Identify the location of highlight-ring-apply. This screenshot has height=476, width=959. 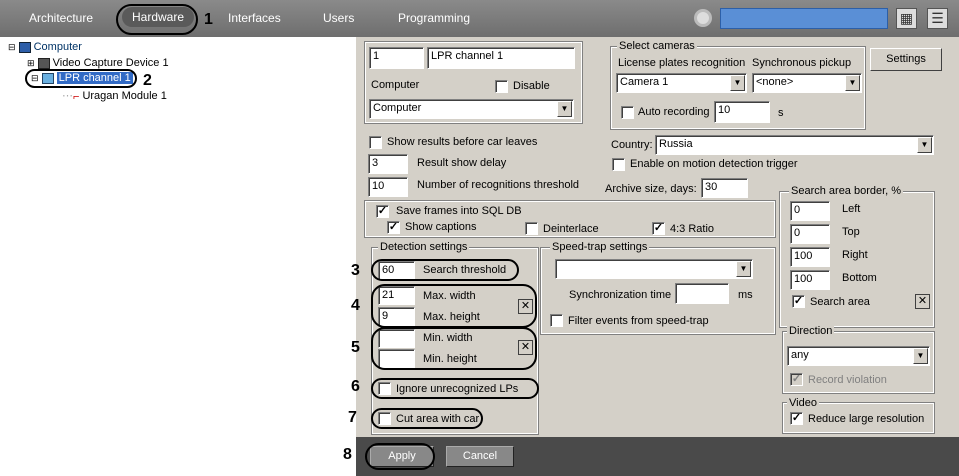
(400, 456).